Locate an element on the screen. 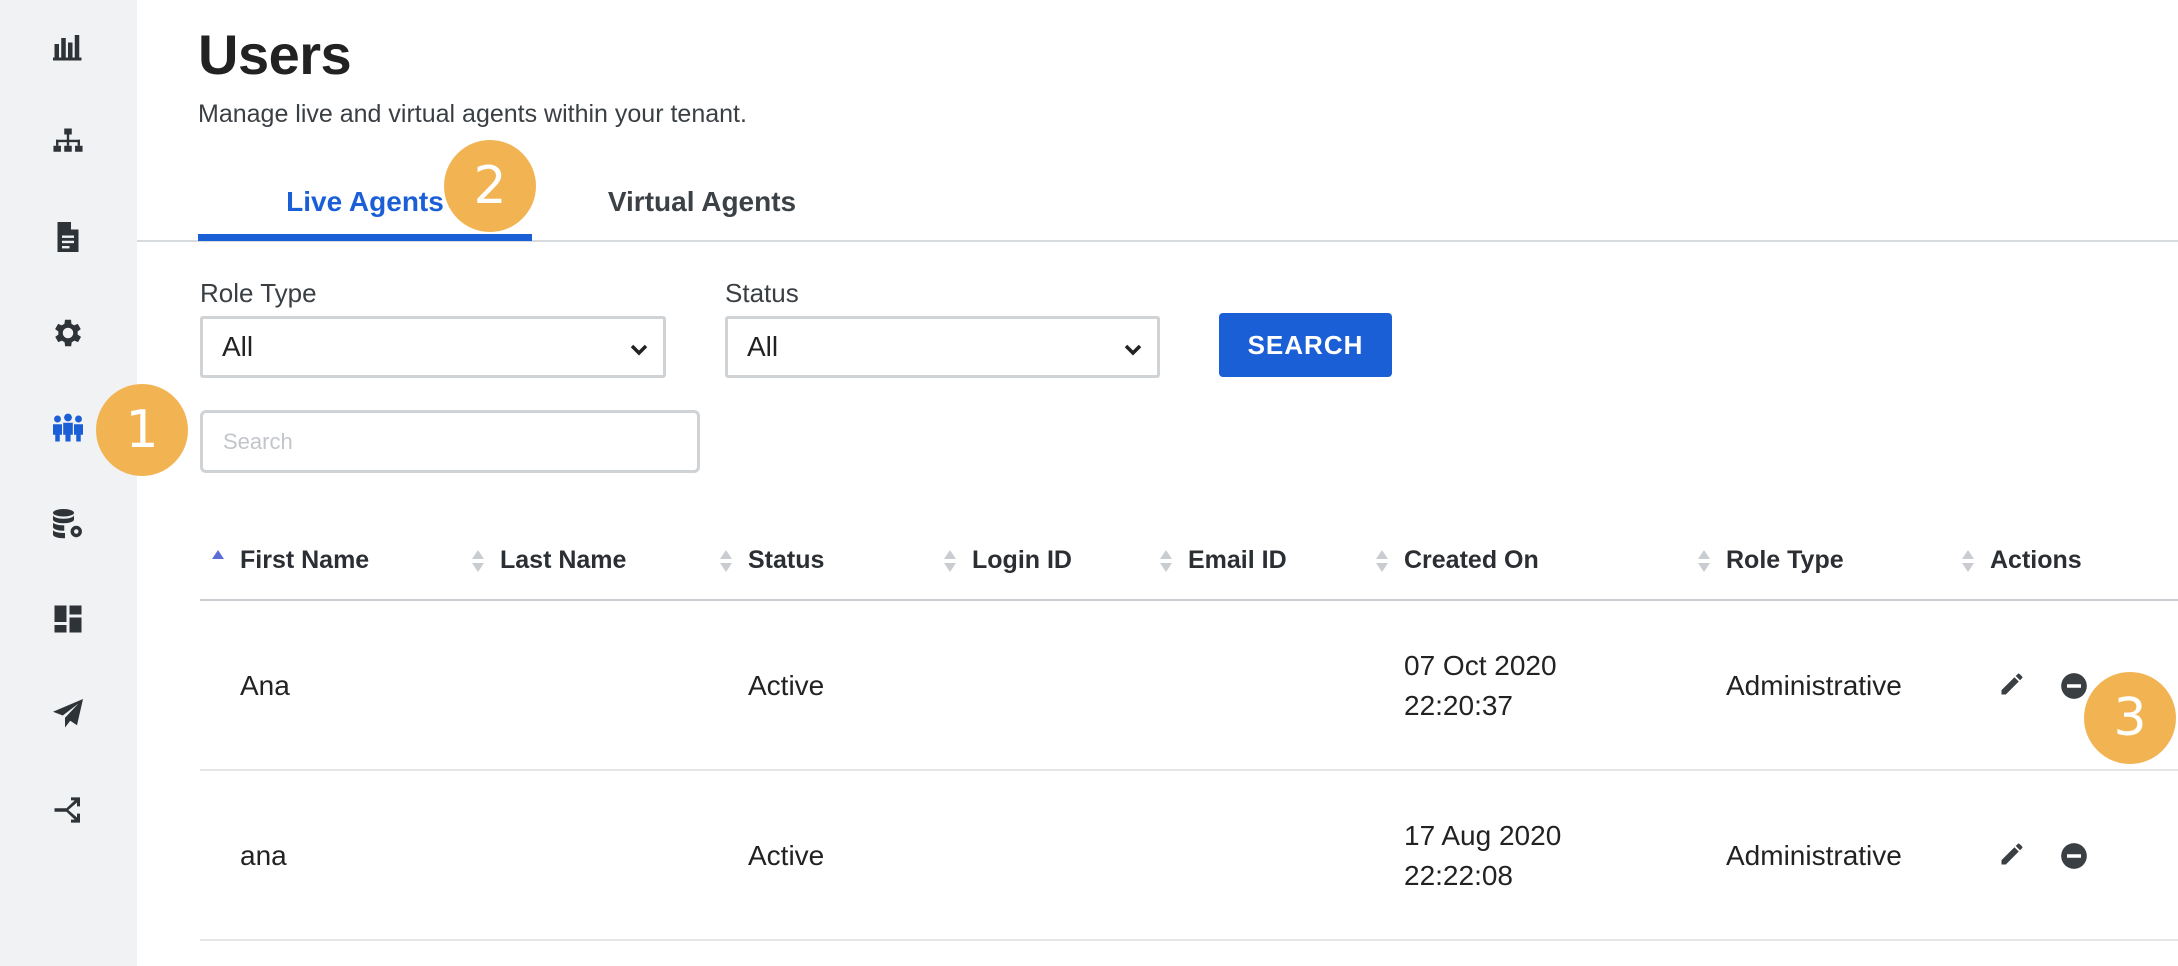 This screenshot has height=966, width=2178. callout-badge: 1 is located at coordinates (142, 430).